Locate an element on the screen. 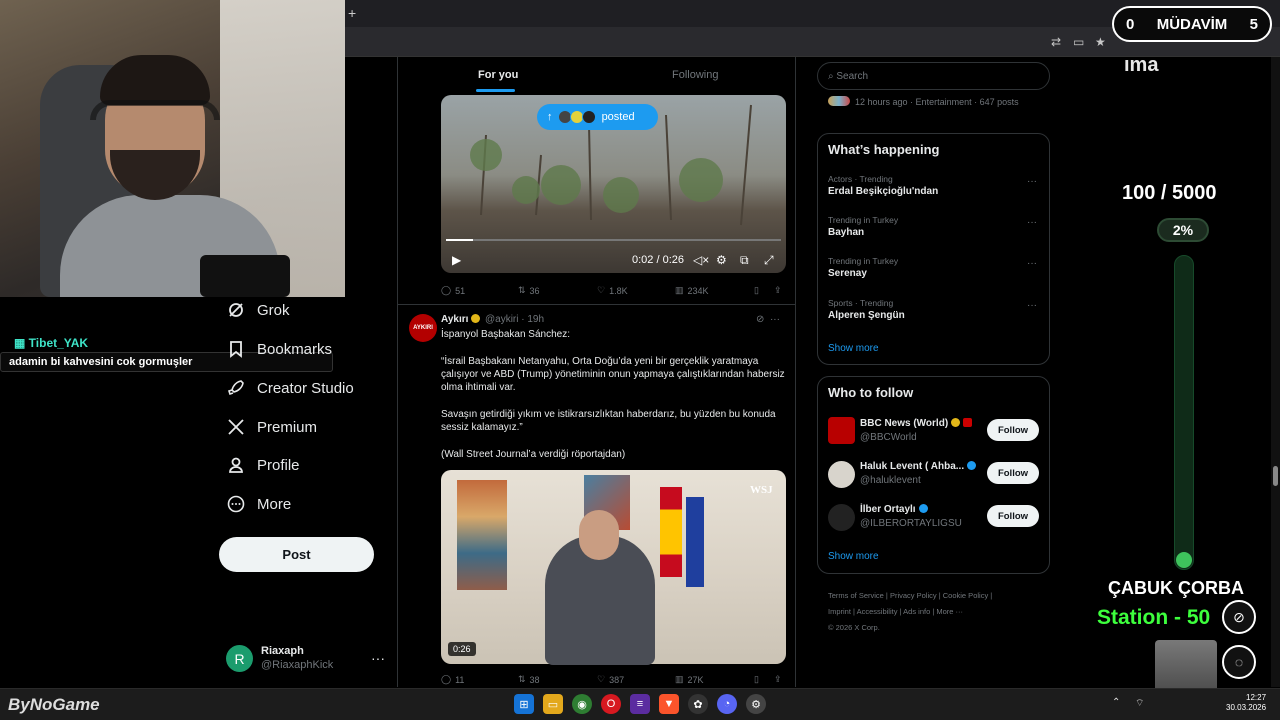 Image resolution: width=1280 pixels, height=720 pixels. trend-name: Alperen Şengün is located at coordinates (866, 315).